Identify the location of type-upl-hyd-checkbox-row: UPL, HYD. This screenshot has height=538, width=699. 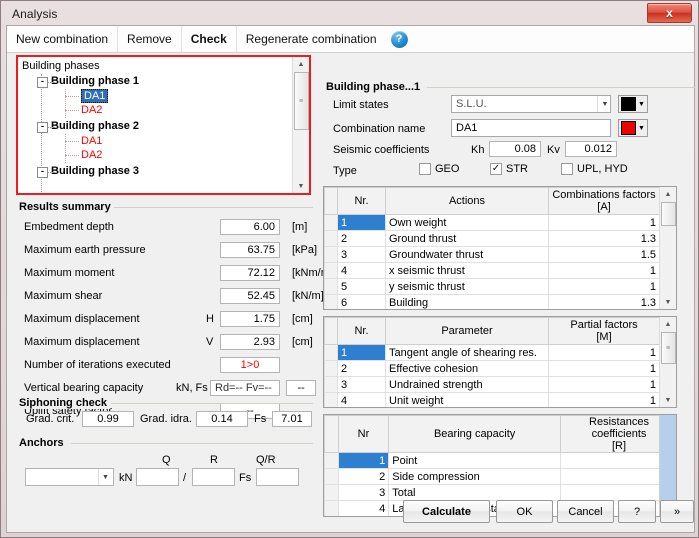
(594, 169).